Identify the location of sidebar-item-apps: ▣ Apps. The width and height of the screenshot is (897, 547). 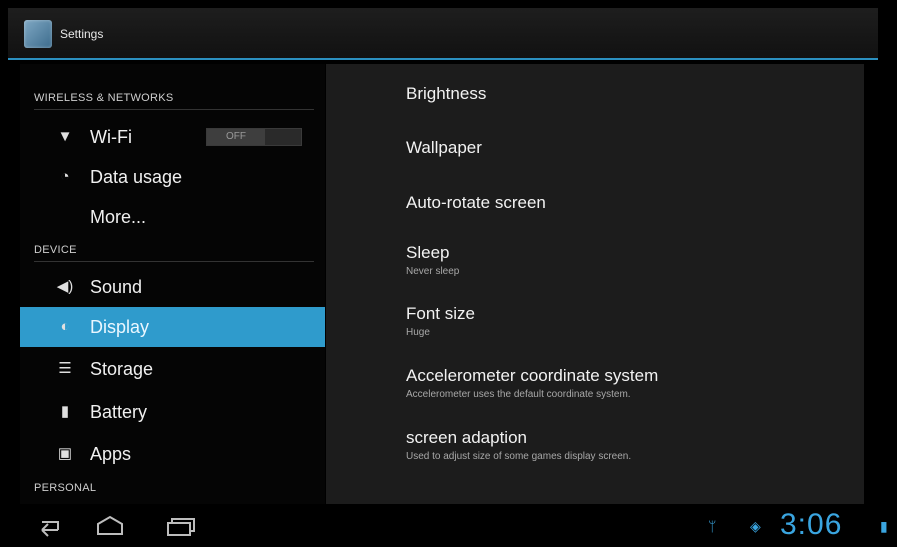
(172, 454).